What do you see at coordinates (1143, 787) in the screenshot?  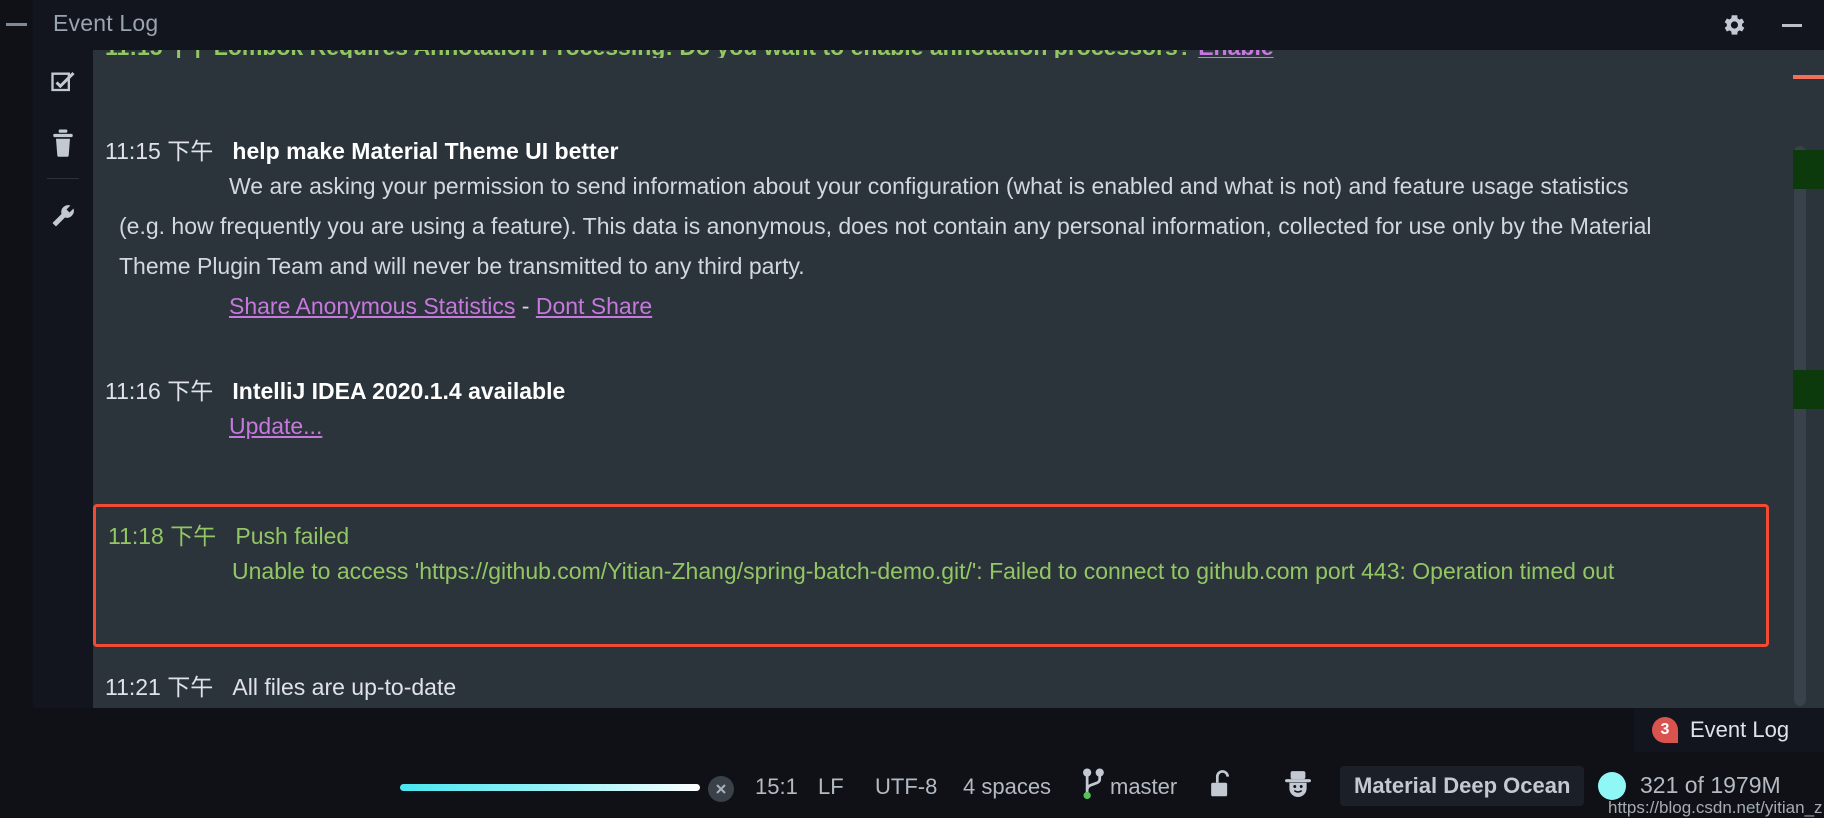 I see `git-branch-label: master` at bounding box center [1143, 787].